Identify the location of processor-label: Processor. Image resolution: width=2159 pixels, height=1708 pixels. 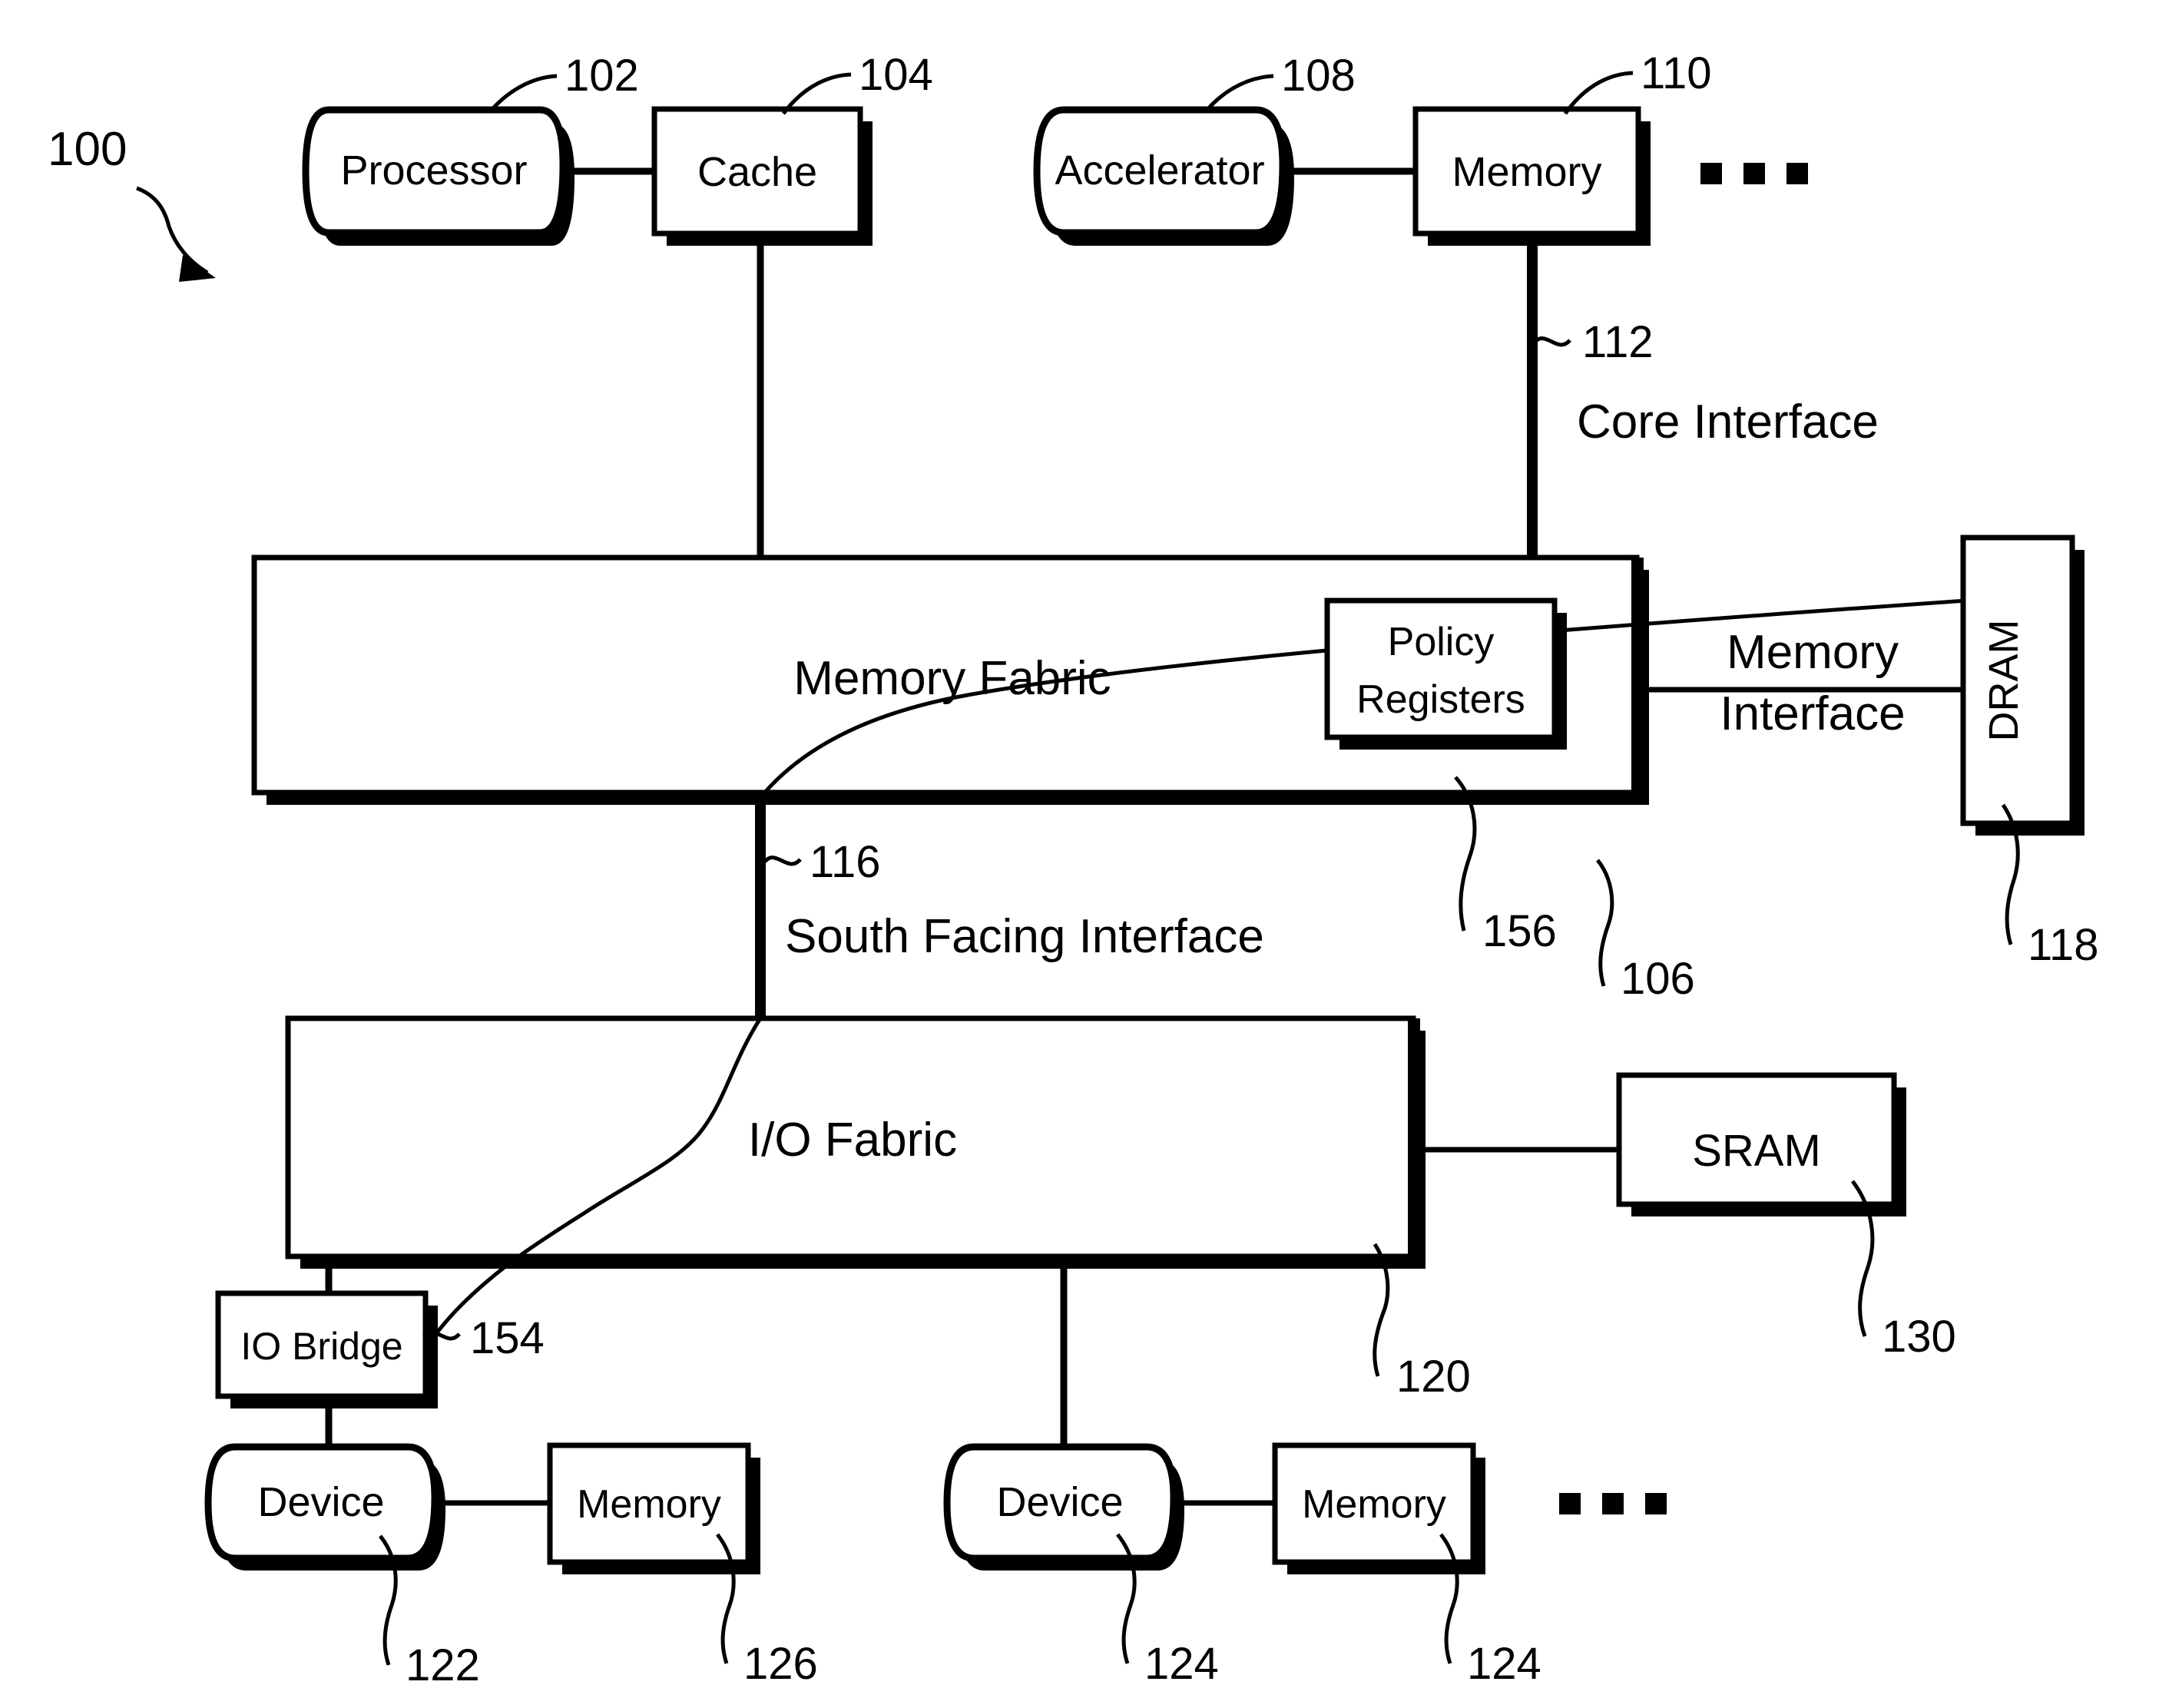
(434, 170).